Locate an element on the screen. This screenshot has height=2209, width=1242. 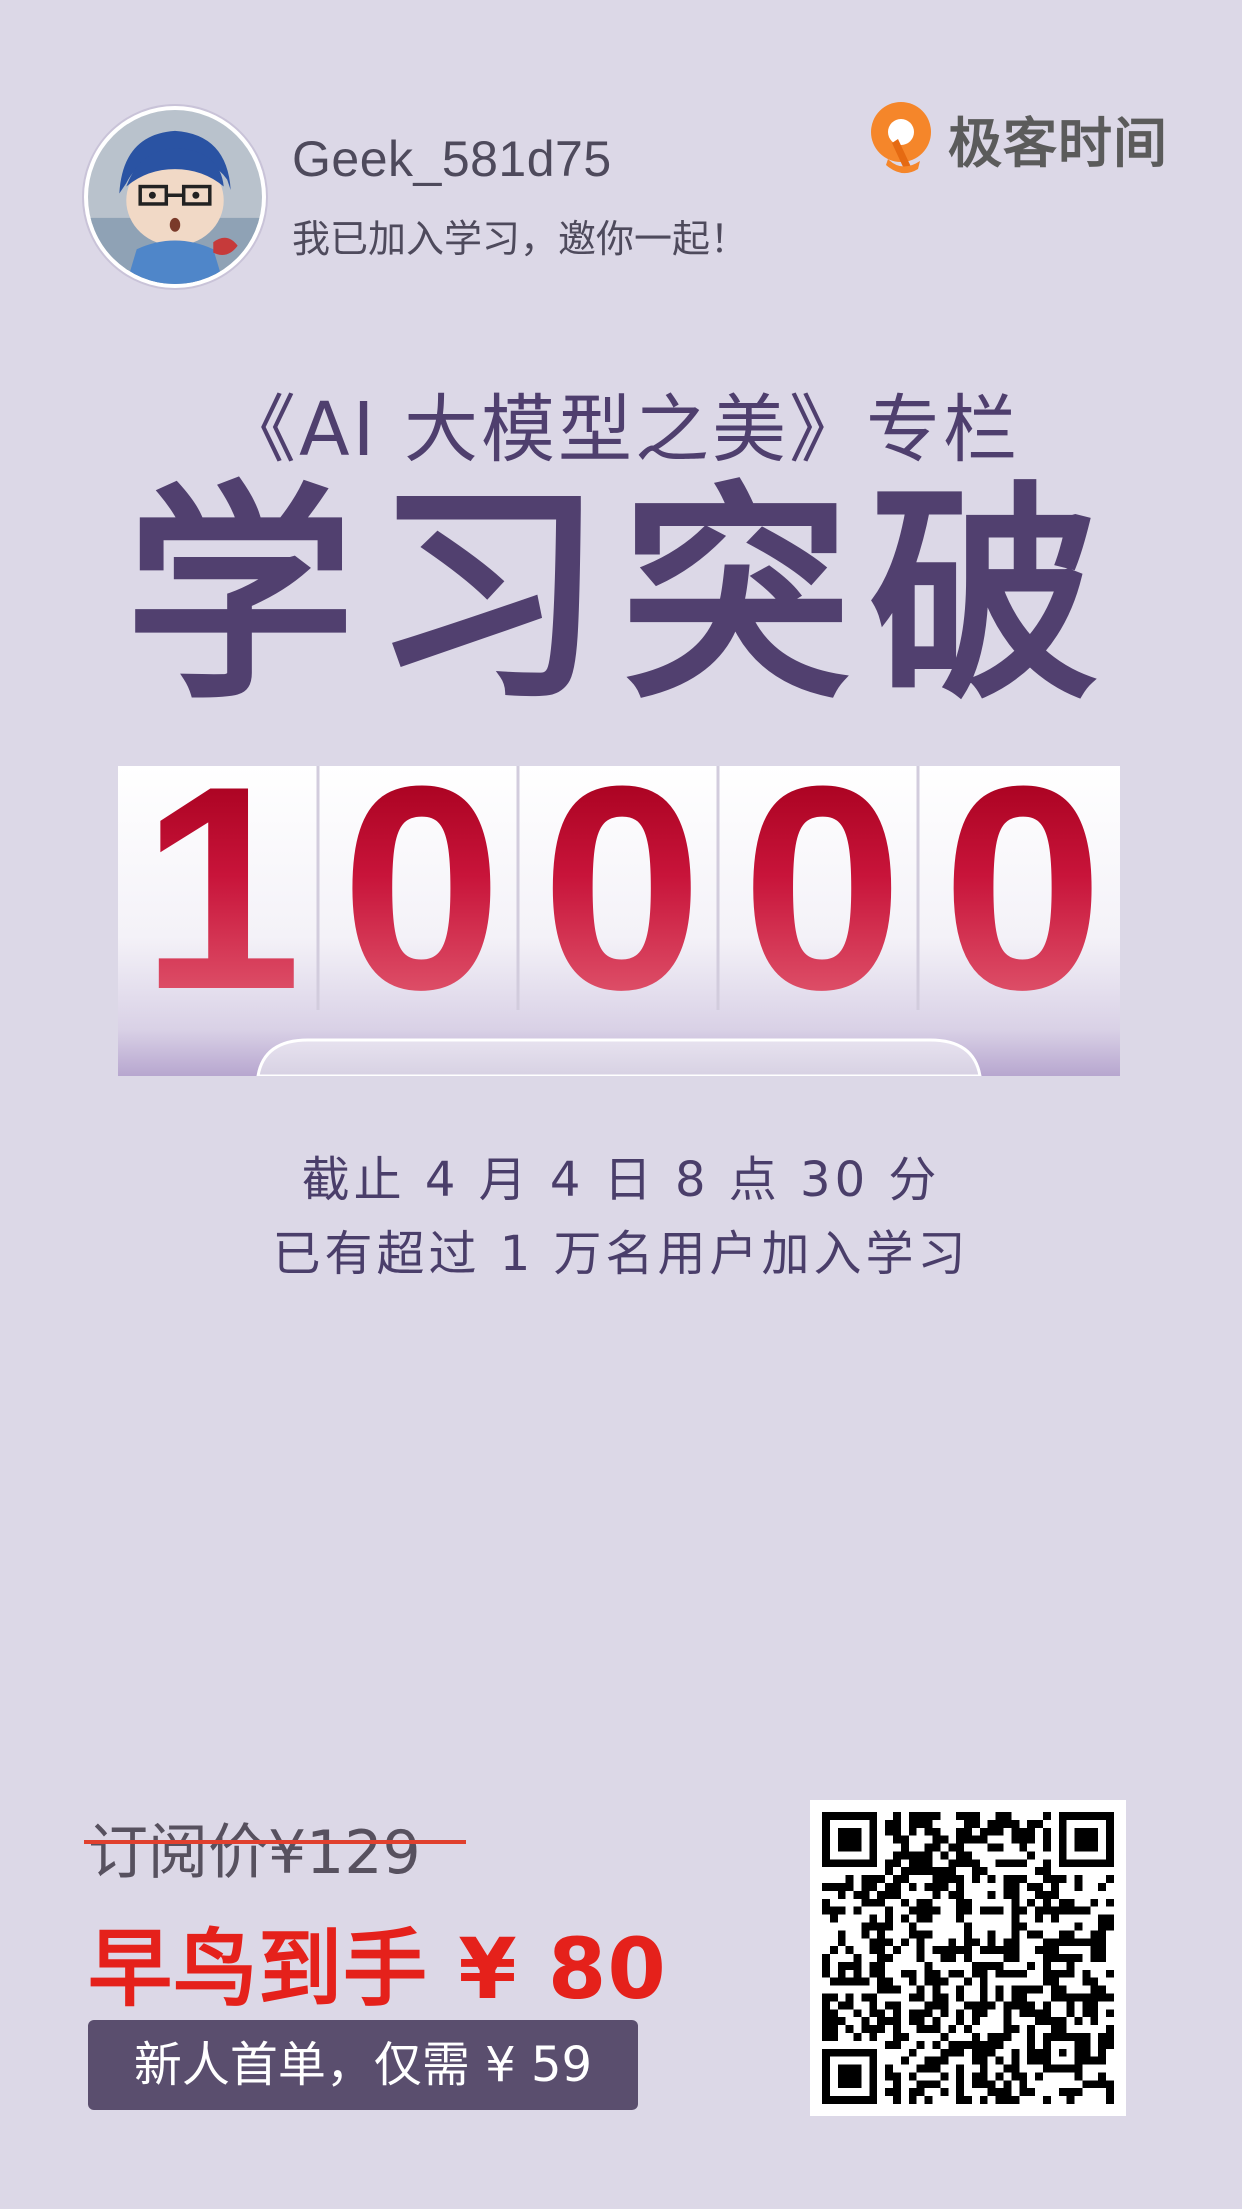
column-title: 《AI 大模型之美》专栏 is located at coordinates (621, 430).